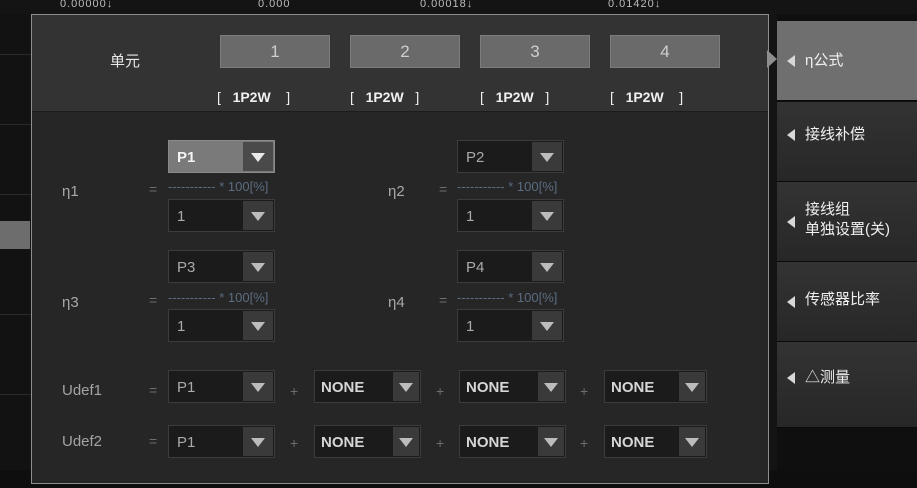 The width and height of the screenshot is (917, 488). I want to click on udef2-term-1-value: P1, so click(186, 442).